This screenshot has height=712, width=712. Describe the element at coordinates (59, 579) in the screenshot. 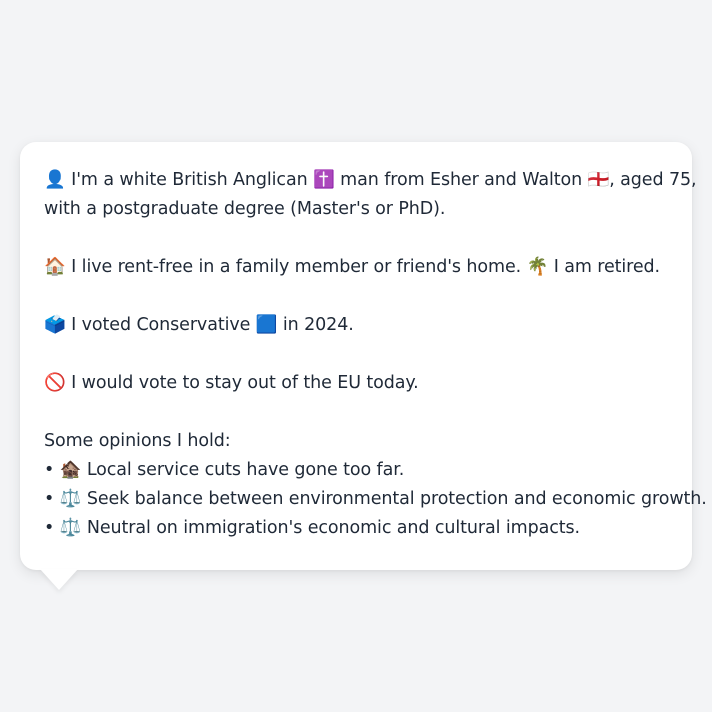

I see `speech-bubble-tail` at that location.